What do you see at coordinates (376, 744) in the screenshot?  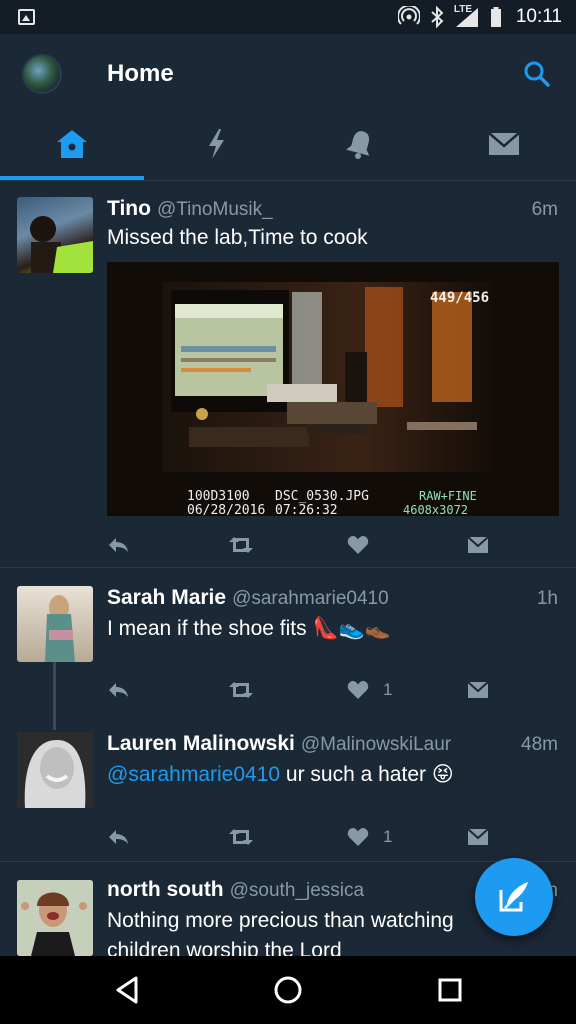 I see `tweet-handle: @MalinowskiLaur` at bounding box center [376, 744].